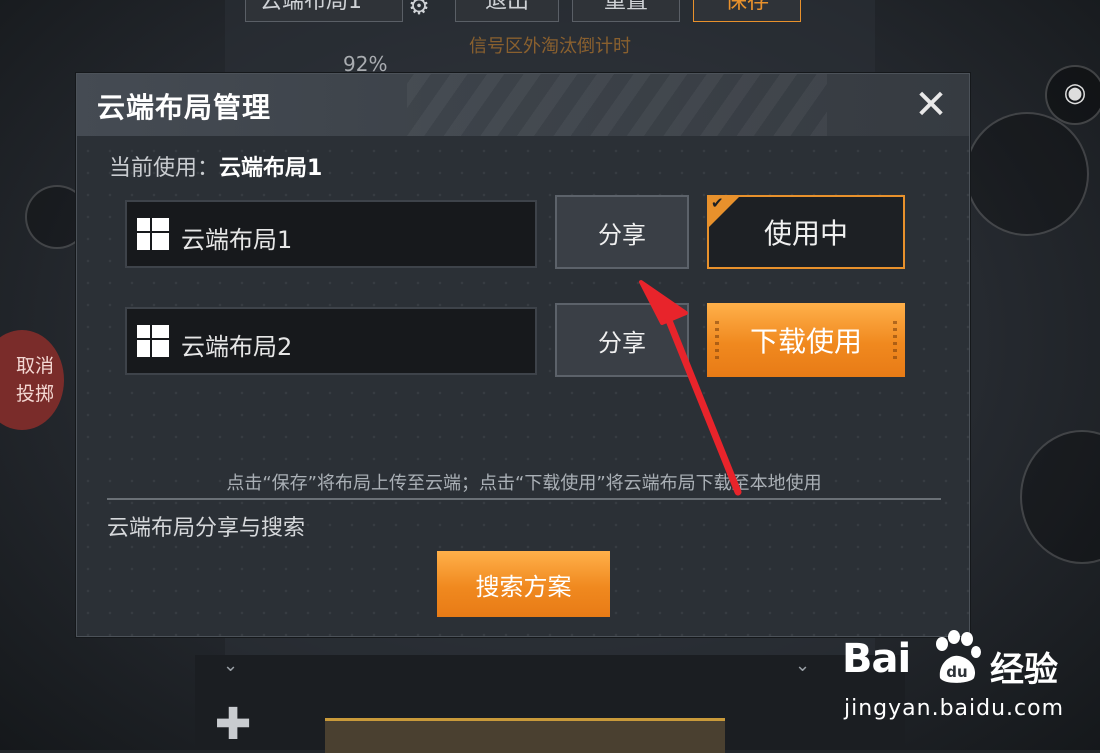 This screenshot has width=1100, height=753. What do you see at coordinates (237, 240) in the screenshot?
I see `layout-name-1: 云端布局1` at bounding box center [237, 240].